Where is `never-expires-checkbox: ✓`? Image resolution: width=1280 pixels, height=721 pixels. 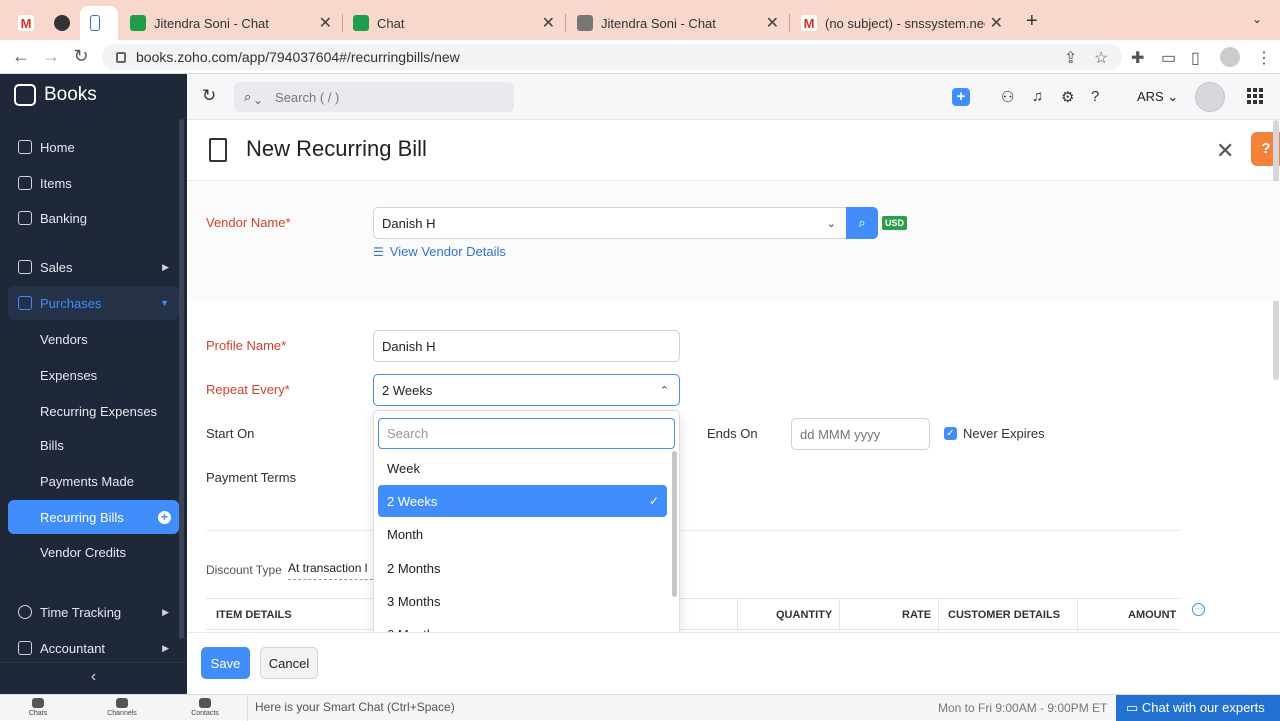
never-expires-checkbox: ✓ is located at coordinates (950, 433).